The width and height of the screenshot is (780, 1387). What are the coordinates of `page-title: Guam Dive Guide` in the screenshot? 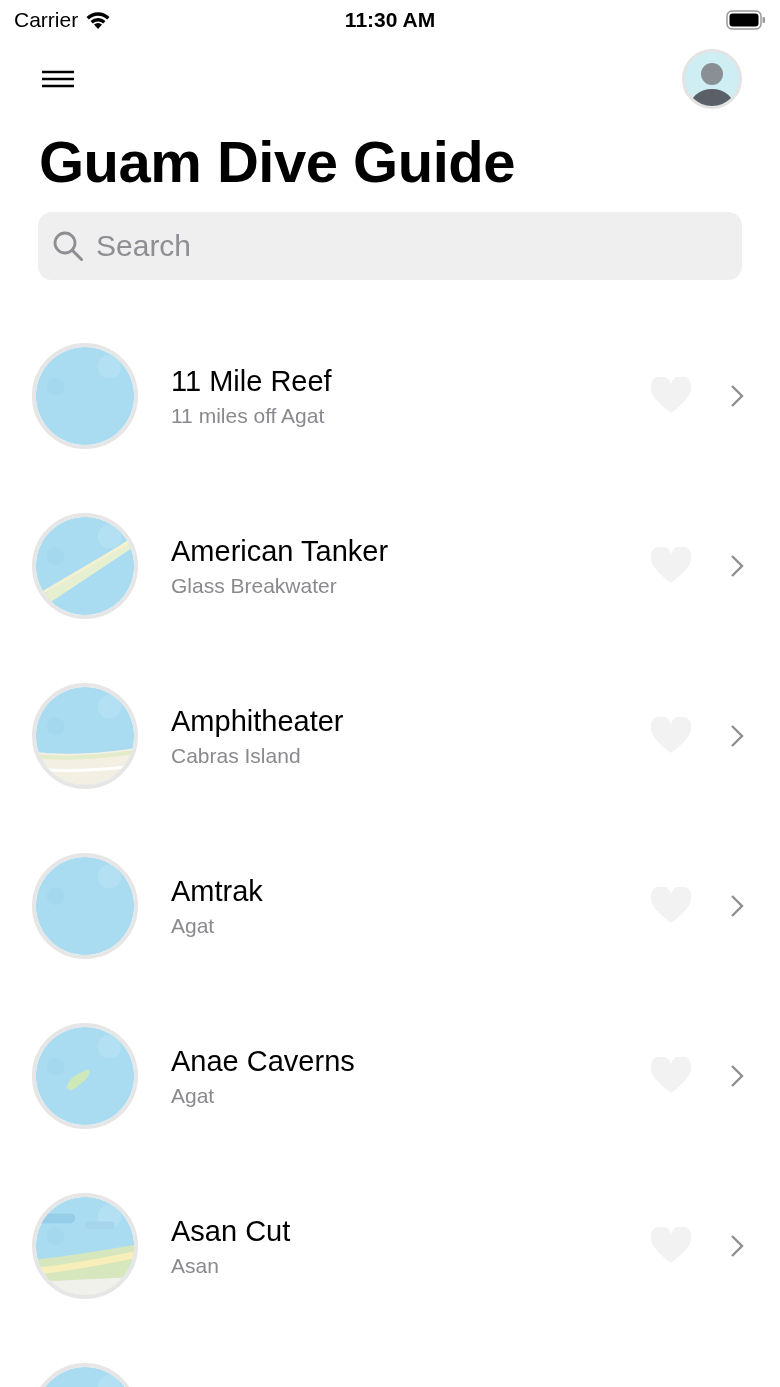 It's located at (277, 162).